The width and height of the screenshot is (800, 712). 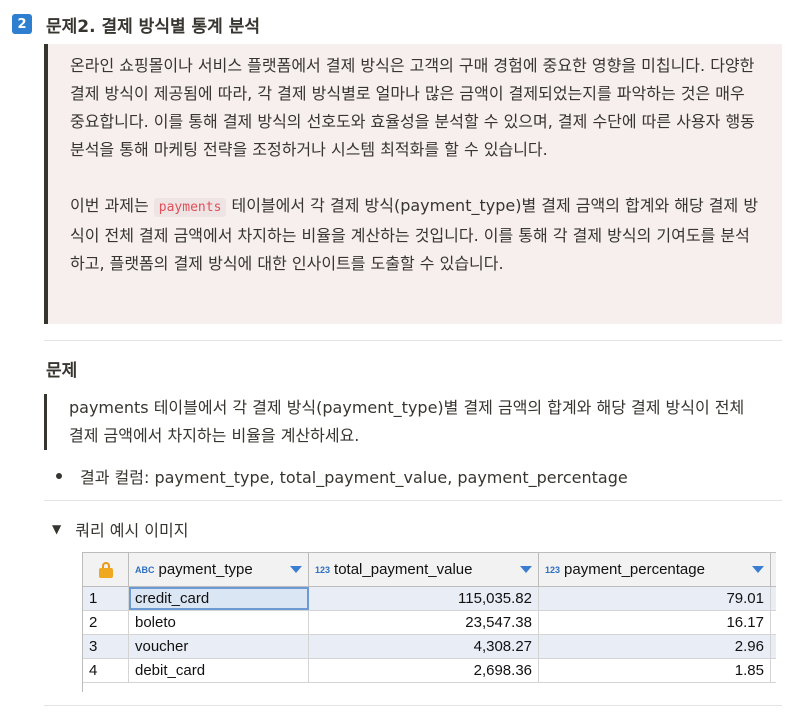 I want to click on table-cell: 1.85, so click(x=655, y=670).